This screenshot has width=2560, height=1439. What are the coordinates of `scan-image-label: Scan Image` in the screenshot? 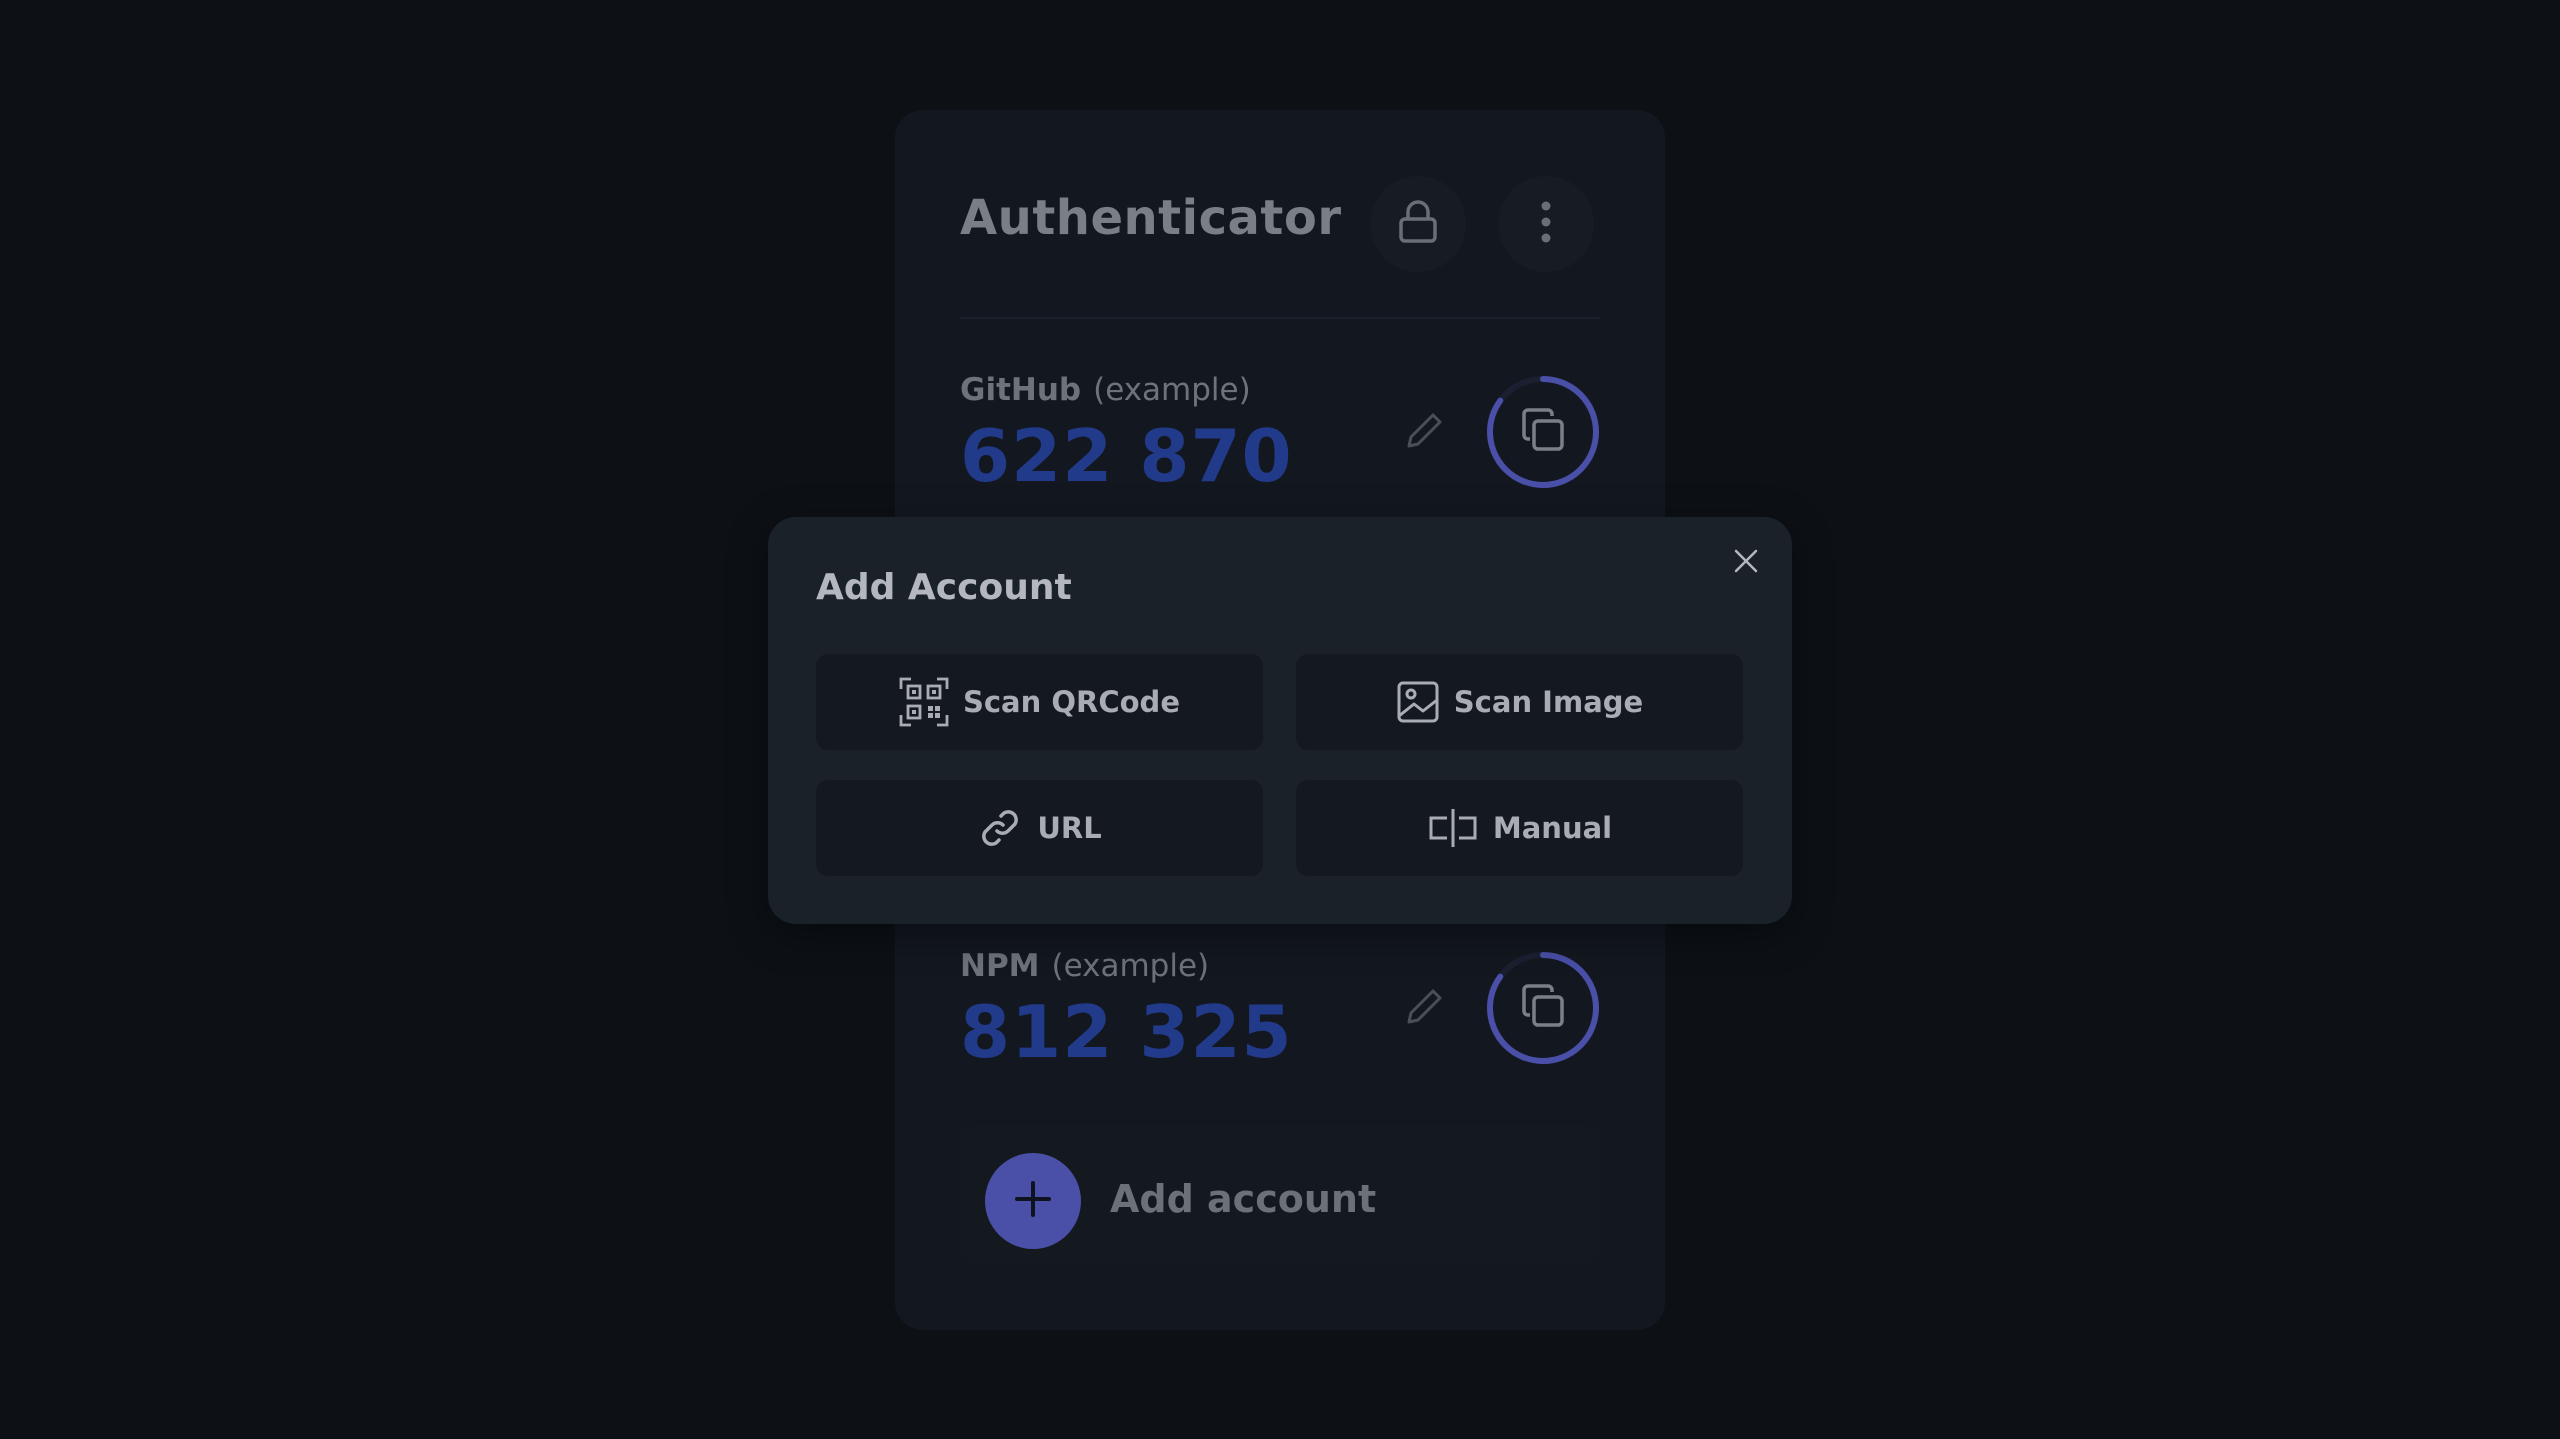 It's located at (1548, 702).